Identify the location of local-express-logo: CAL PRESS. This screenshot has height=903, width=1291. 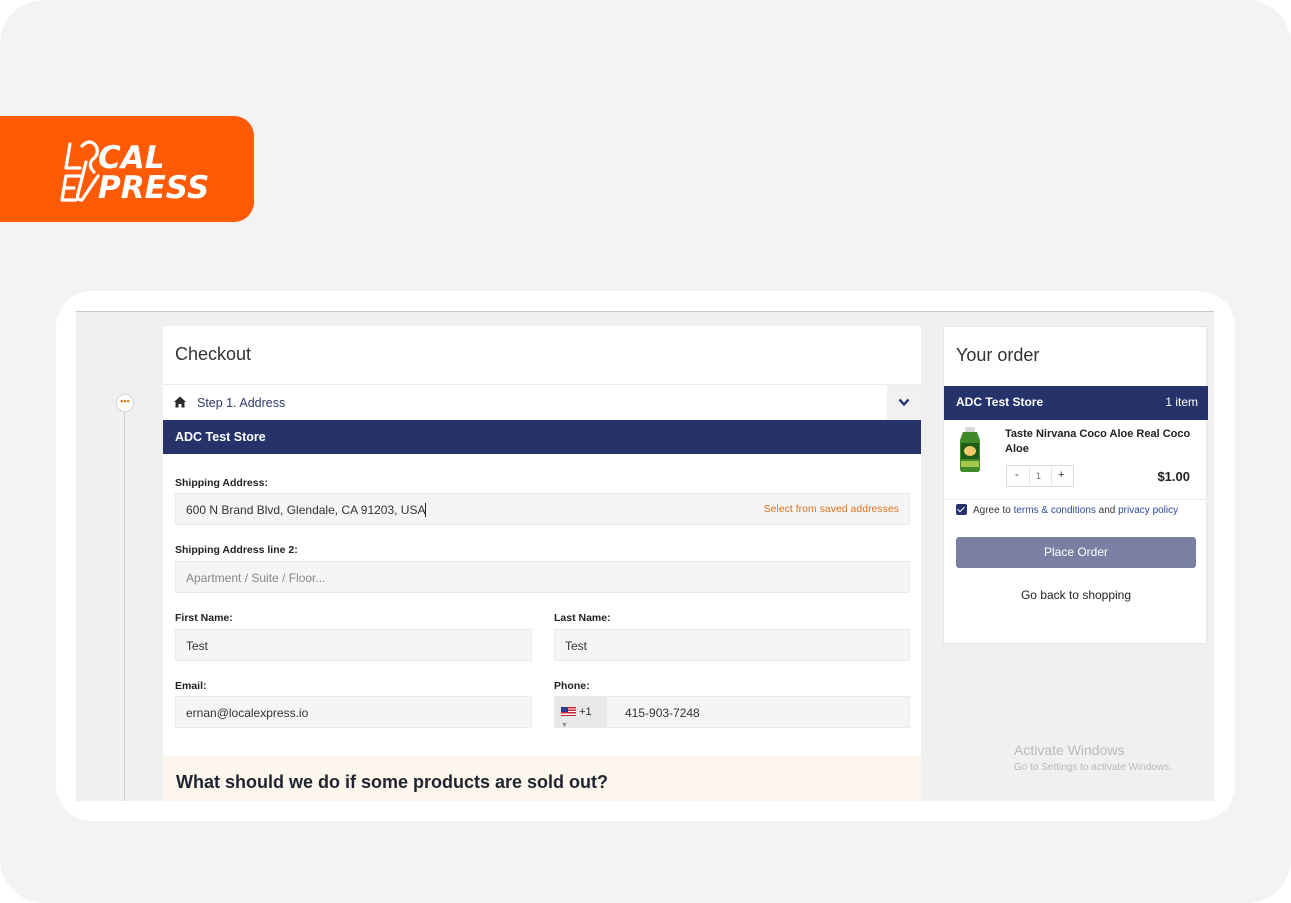
(127, 169).